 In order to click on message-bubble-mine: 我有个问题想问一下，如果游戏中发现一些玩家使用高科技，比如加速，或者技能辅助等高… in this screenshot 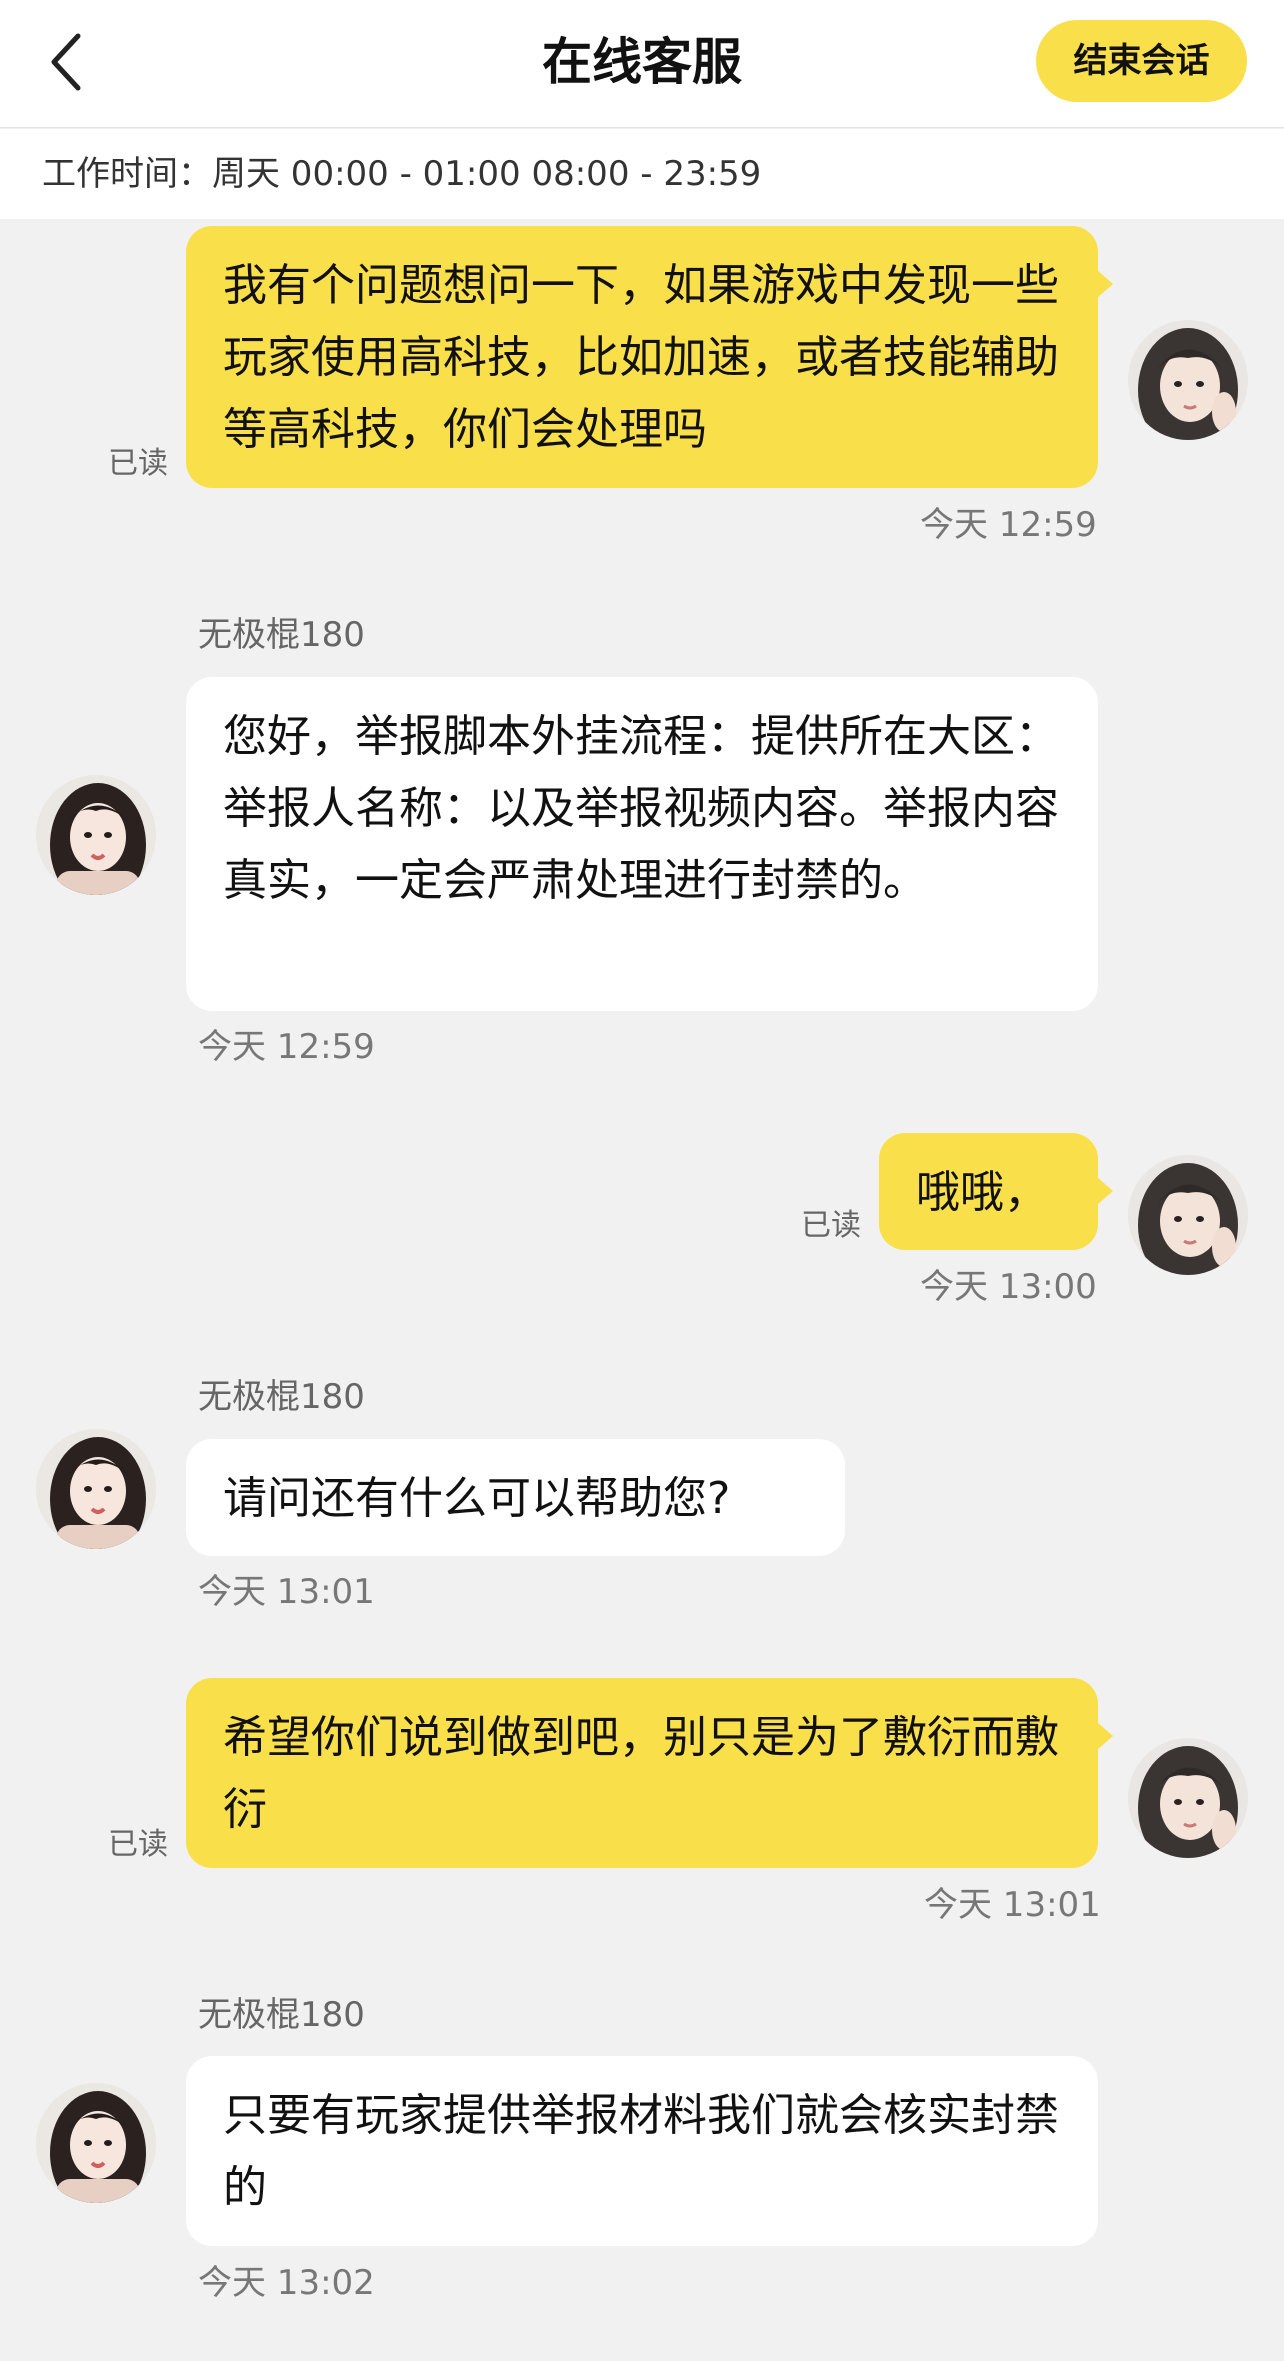, I will do `click(642, 357)`.